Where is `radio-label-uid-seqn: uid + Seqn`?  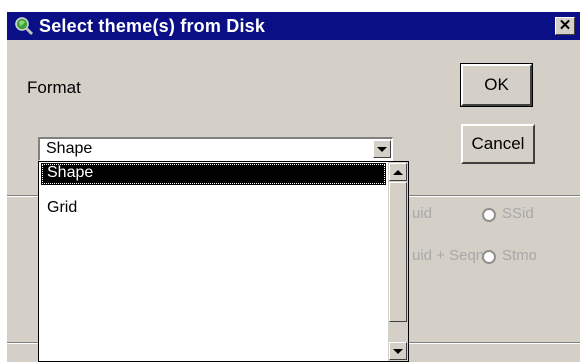
radio-label-uid-seqn: uid + Seqn is located at coordinates (448, 255).